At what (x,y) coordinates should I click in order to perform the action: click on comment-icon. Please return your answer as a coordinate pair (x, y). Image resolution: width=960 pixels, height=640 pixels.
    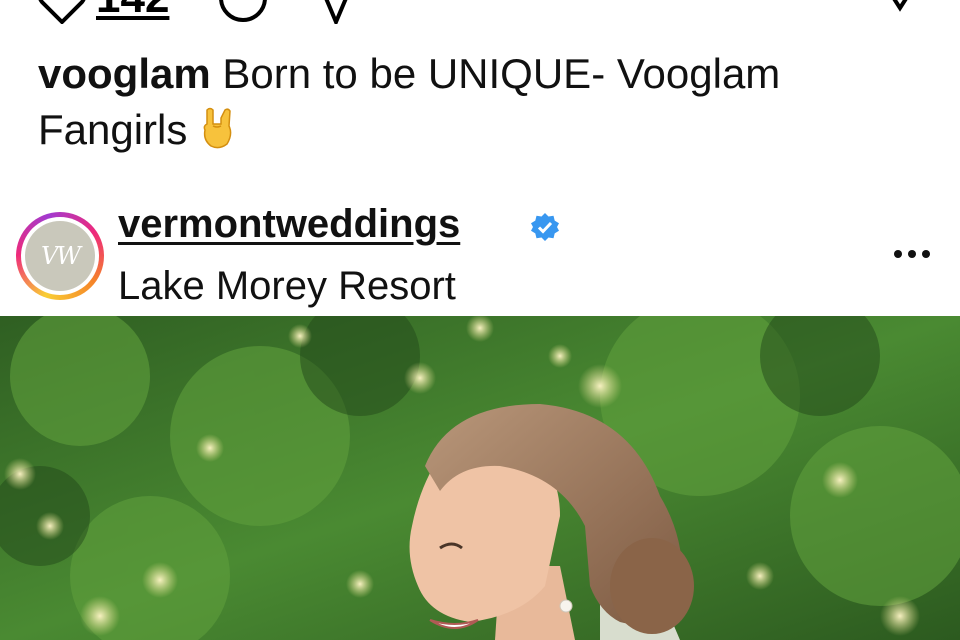
    Looking at the image, I should click on (243, 12).